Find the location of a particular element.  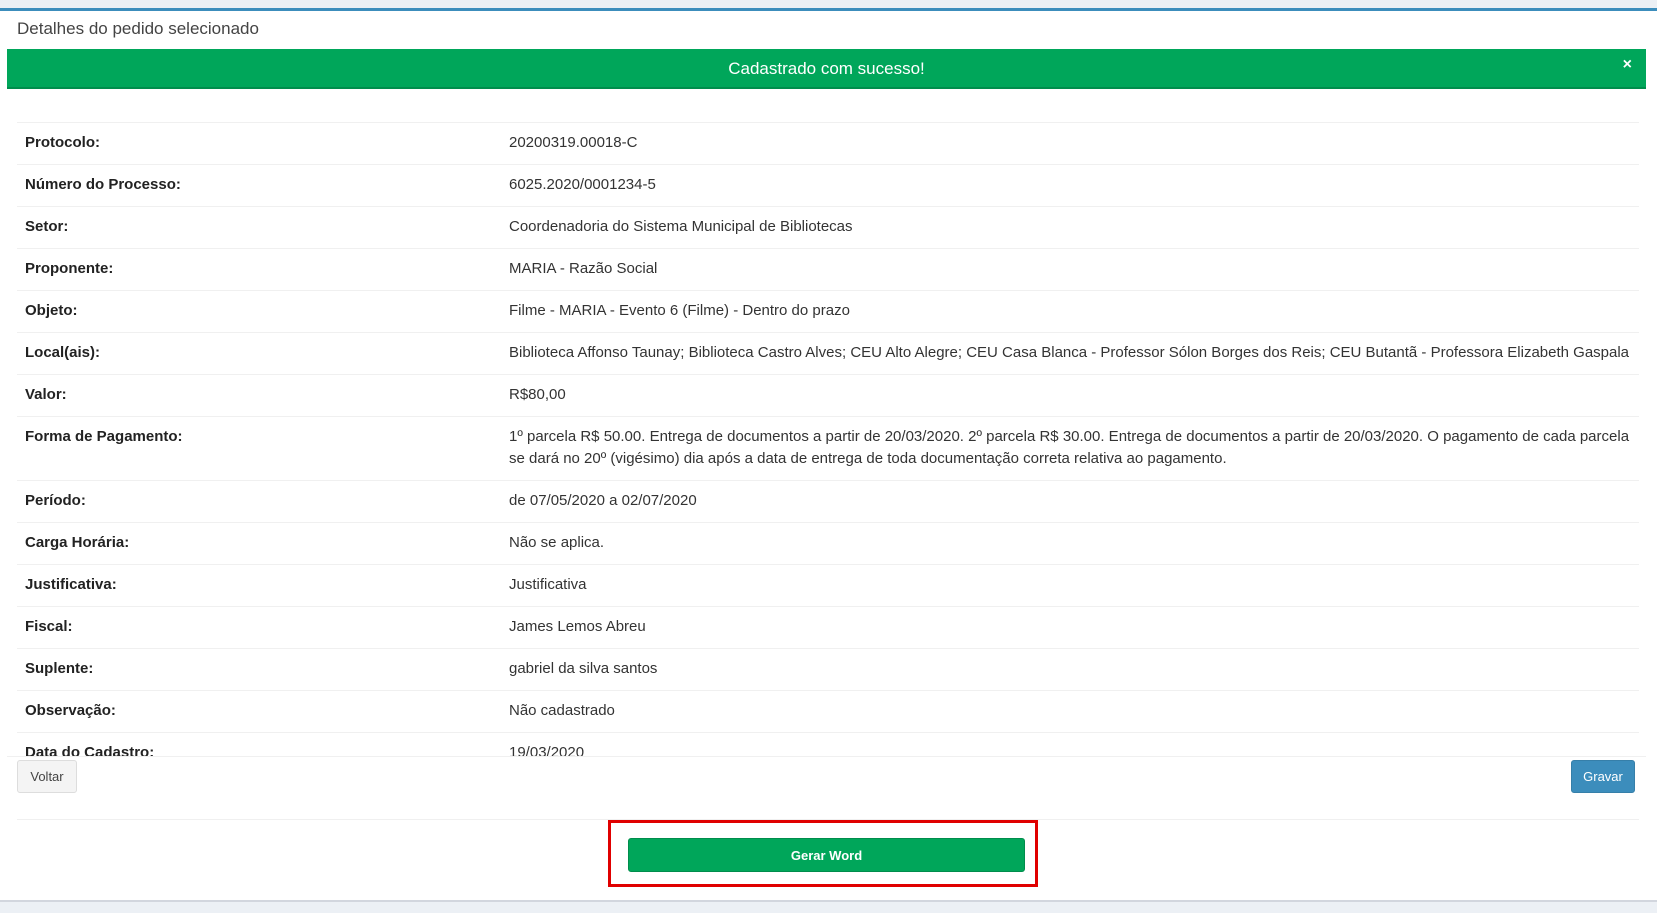

row-value: 19/03/2020 is located at coordinates (547, 752).